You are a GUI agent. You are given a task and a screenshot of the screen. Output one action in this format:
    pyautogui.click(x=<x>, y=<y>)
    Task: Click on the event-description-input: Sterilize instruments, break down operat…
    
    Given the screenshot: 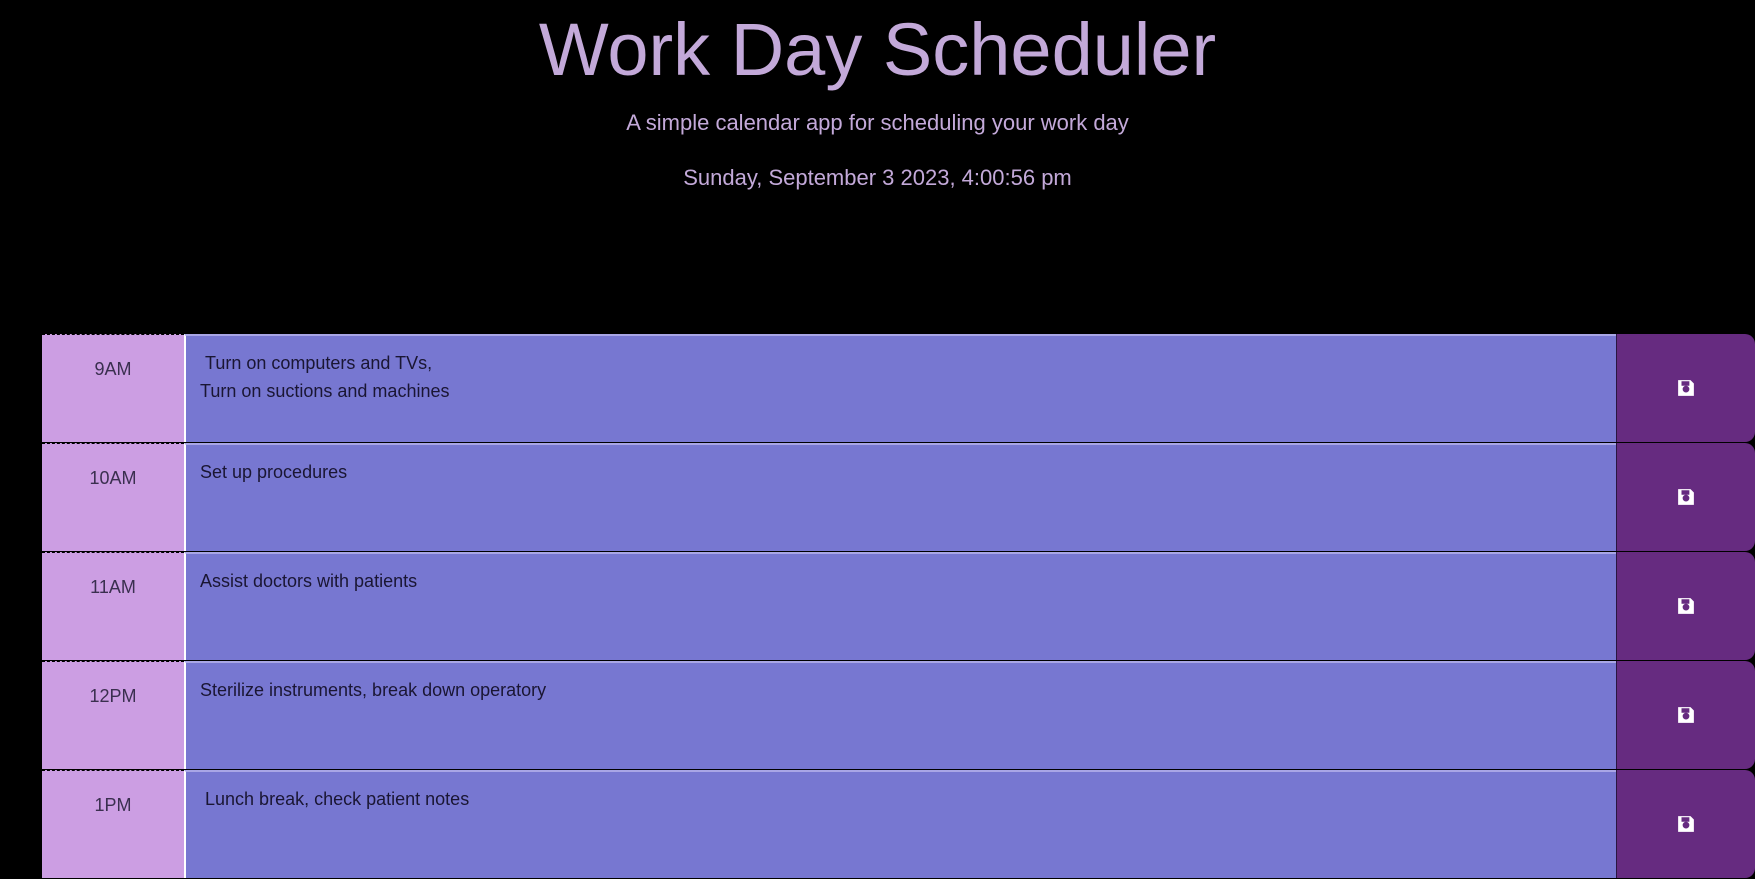 What is the action you would take?
    pyautogui.click(x=900, y=715)
    